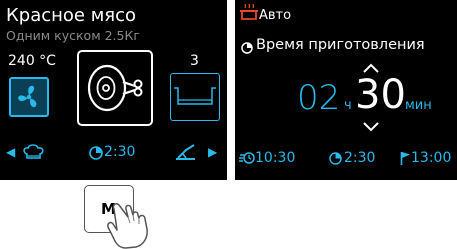 The width and height of the screenshot is (457, 249). I want to click on meat-leg-icon, so click(115, 88).